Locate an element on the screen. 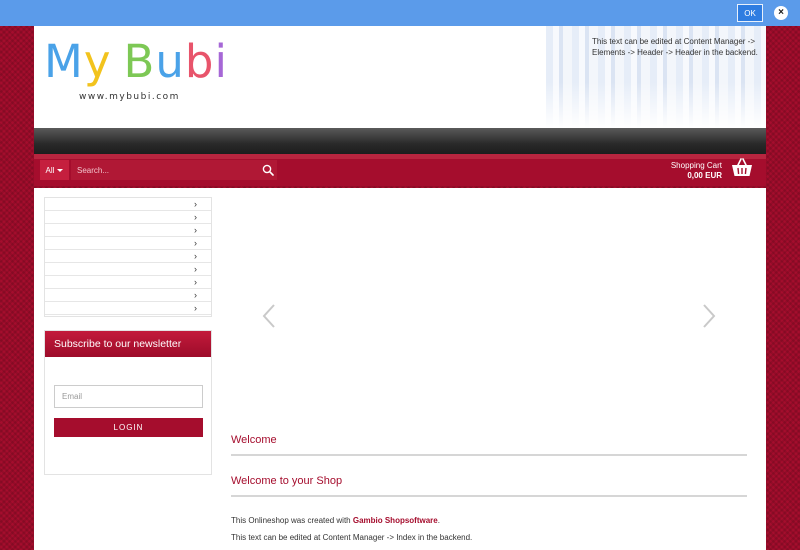  created-suffix: . is located at coordinates (438, 520).